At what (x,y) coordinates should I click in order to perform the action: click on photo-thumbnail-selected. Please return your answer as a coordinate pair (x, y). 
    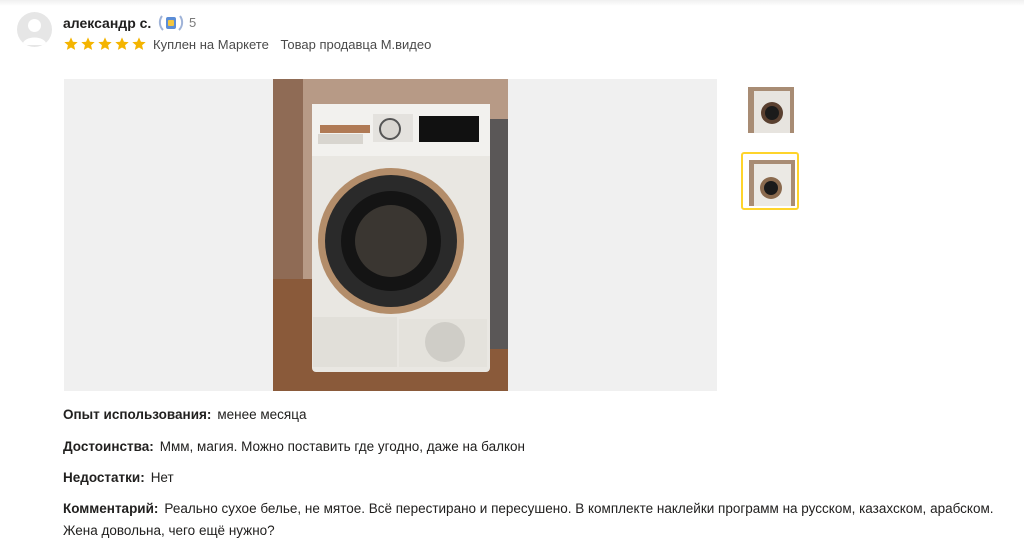
    Looking at the image, I should click on (770, 181).